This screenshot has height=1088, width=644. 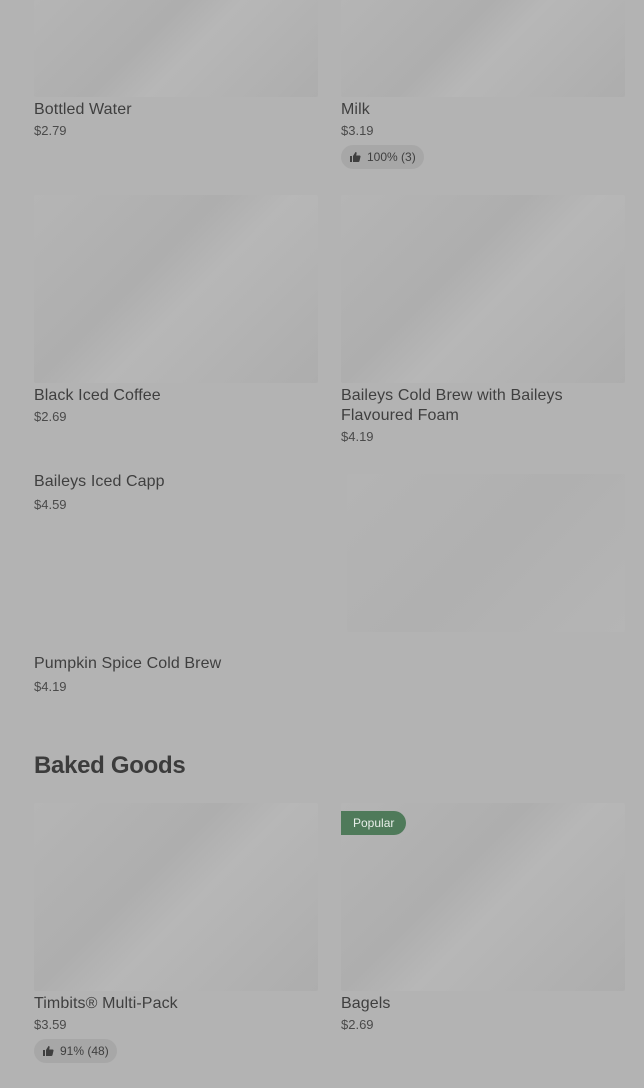 What do you see at coordinates (83, 109) in the screenshot?
I see `item-name: Bottled Water` at bounding box center [83, 109].